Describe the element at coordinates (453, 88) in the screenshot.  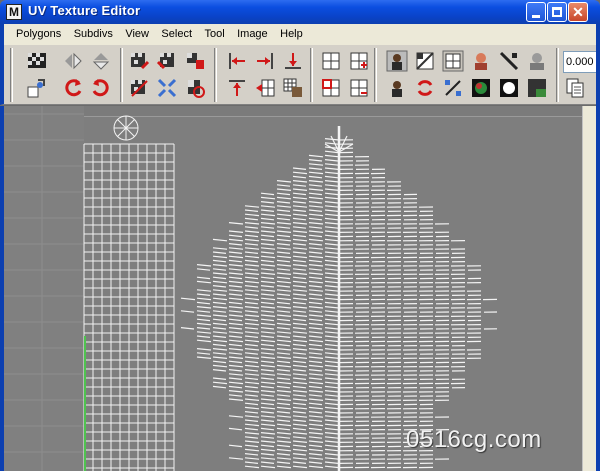
I see `percent-icon` at that location.